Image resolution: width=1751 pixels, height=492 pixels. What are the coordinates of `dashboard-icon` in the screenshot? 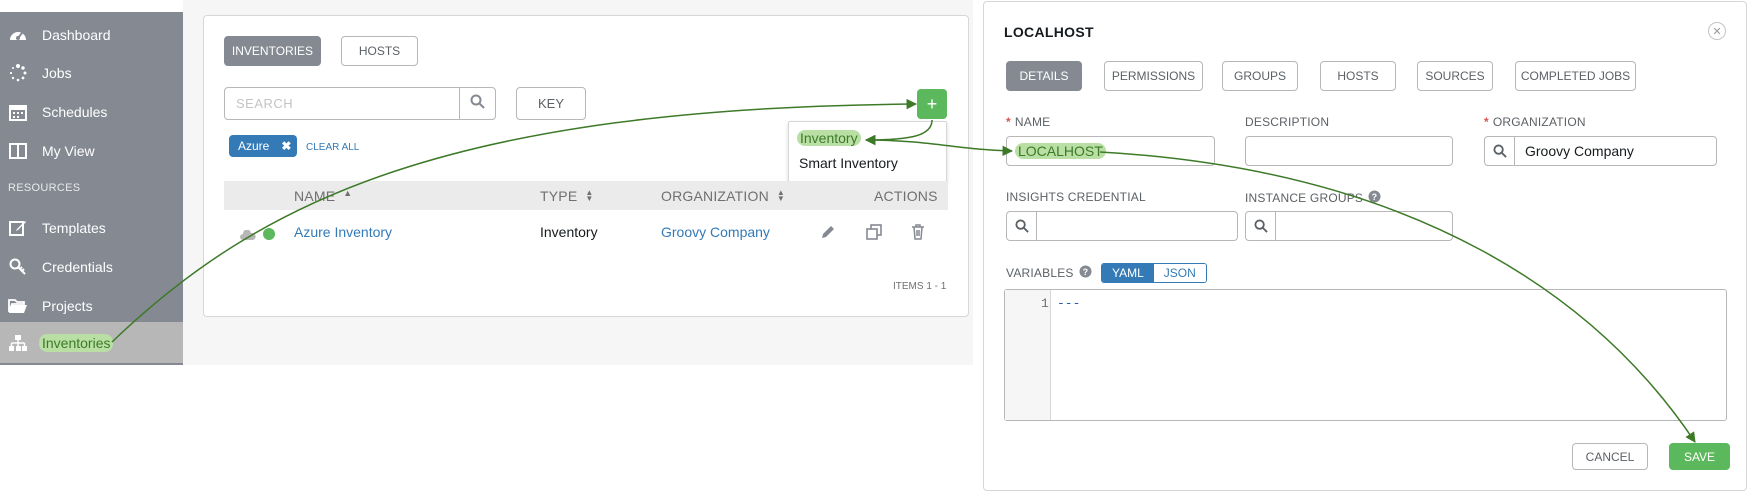 It's located at (18, 35).